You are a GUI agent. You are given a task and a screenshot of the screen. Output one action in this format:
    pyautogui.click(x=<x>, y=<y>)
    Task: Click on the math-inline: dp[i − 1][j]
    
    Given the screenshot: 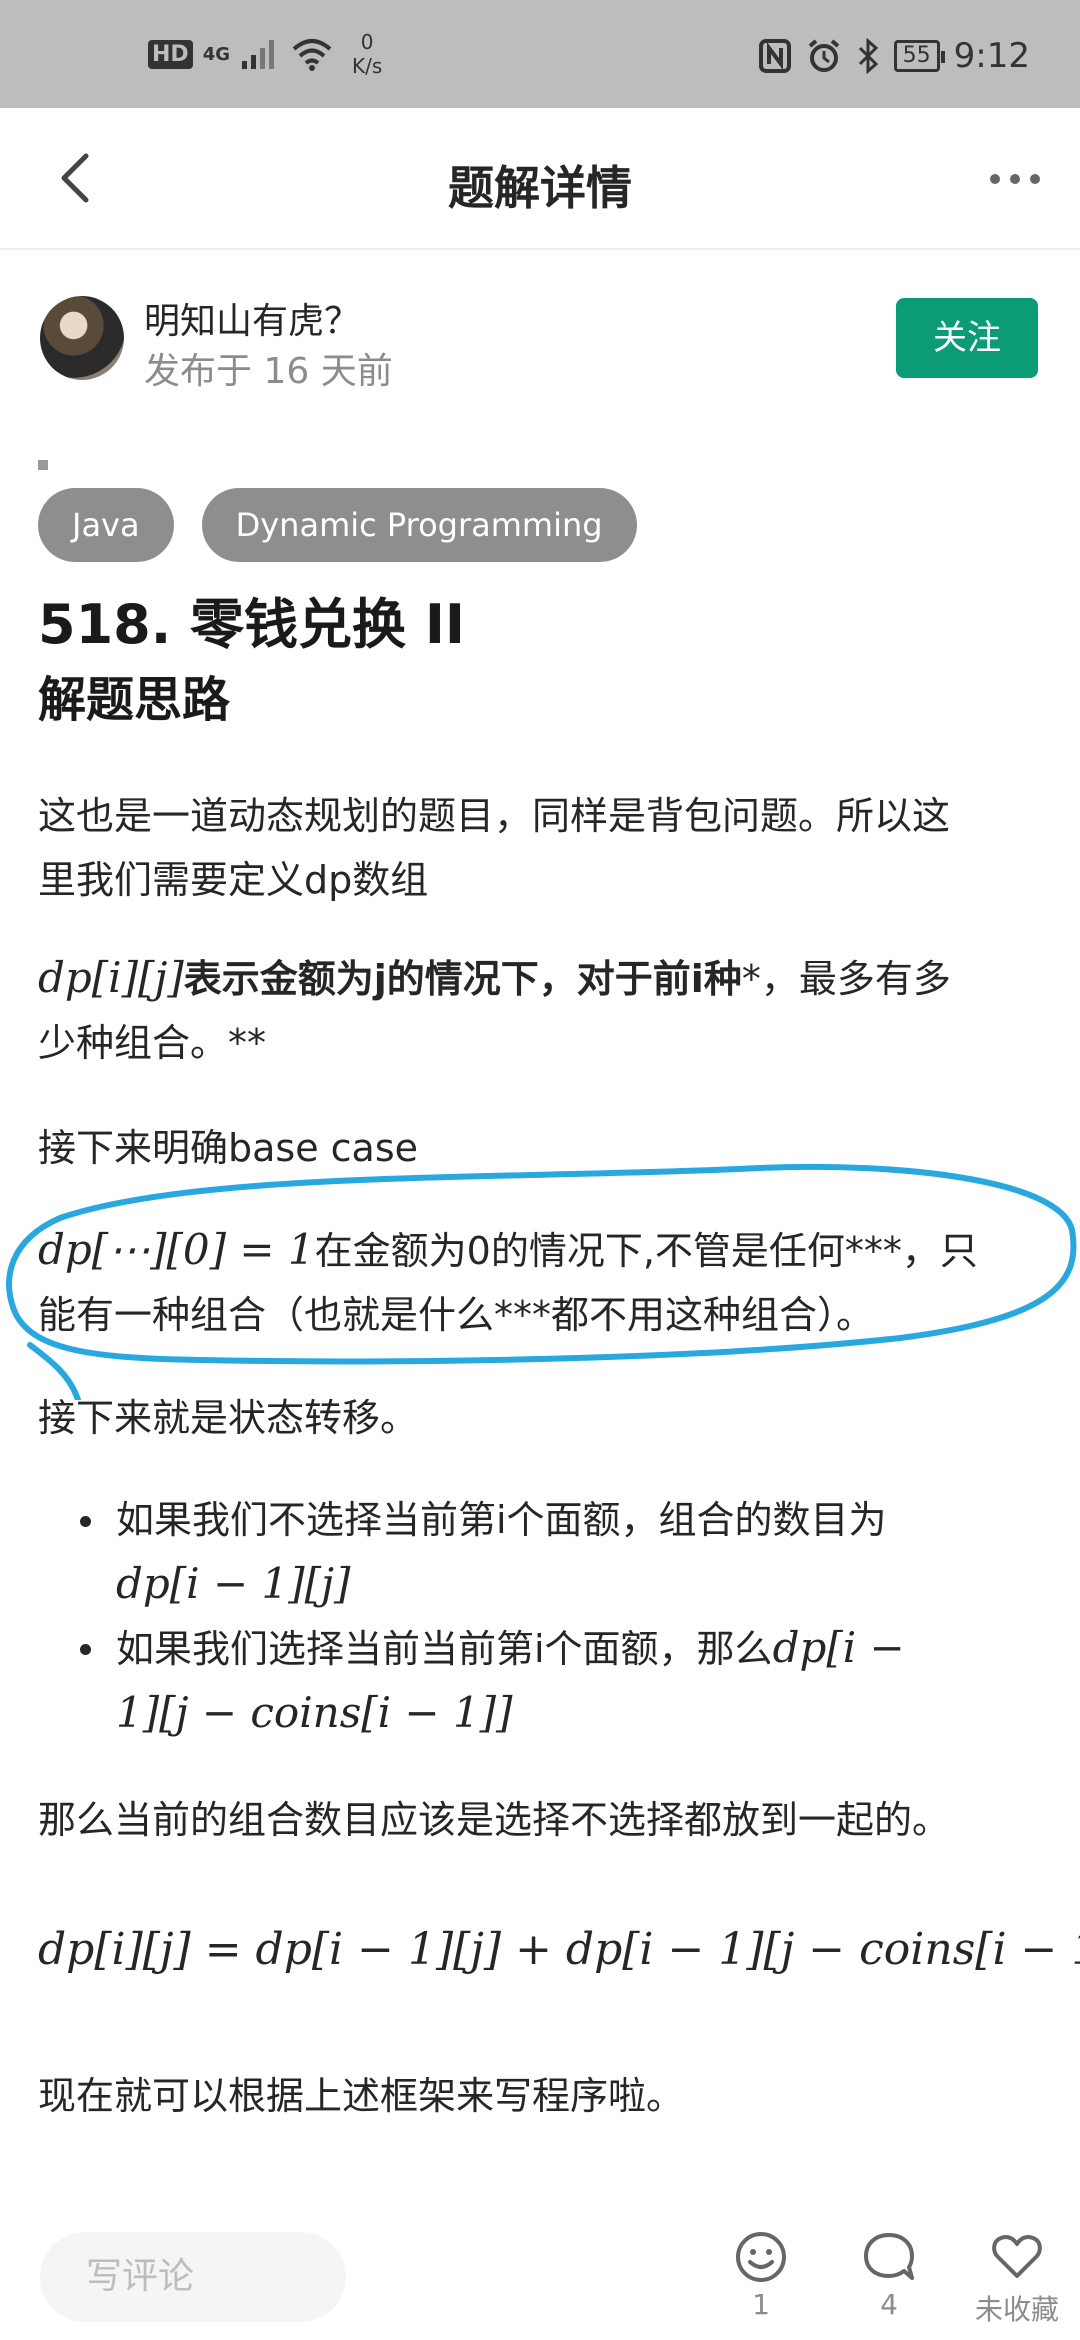 What is the action you would take?
    pyautogui.click(x=233, y=1583)
    